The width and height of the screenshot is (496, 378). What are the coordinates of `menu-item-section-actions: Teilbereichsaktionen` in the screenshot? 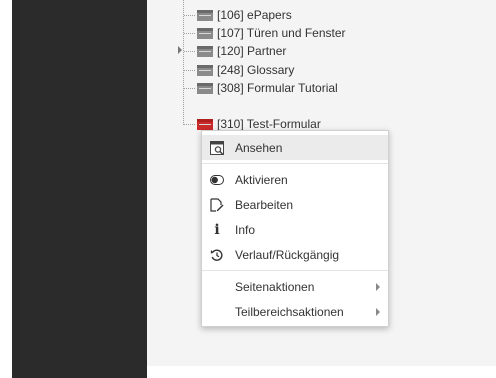 It's located at (295, 311).